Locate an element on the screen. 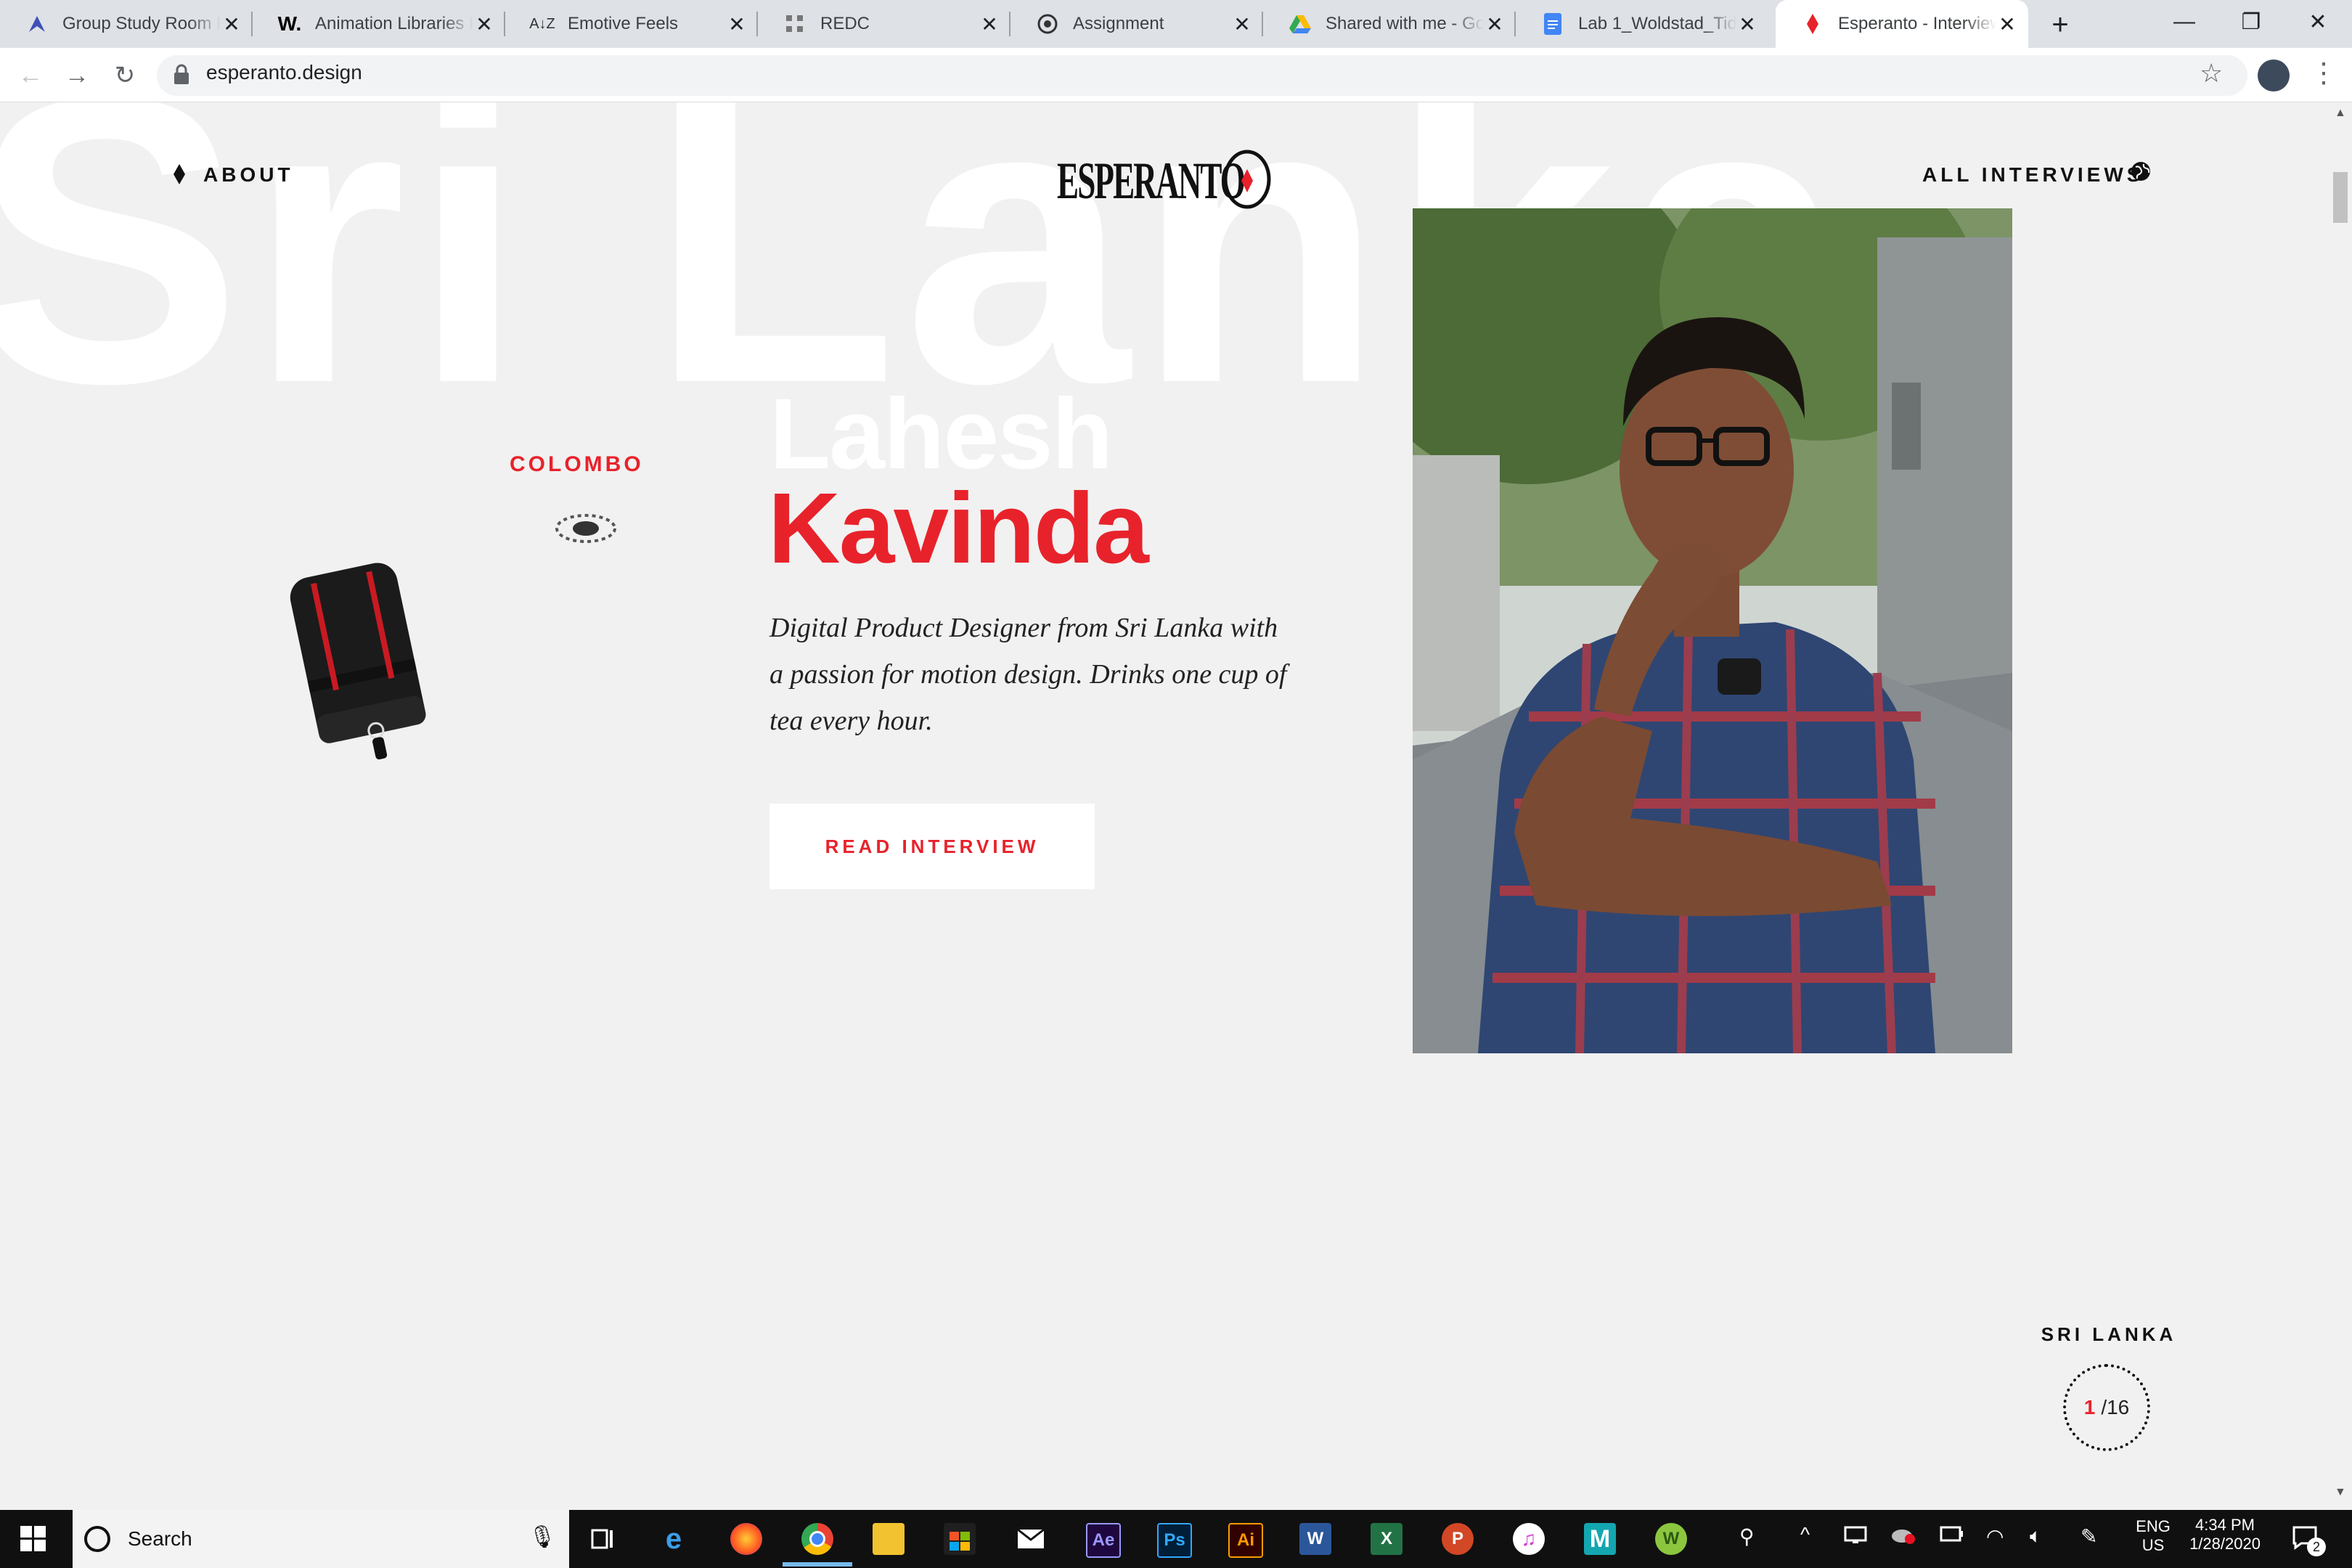 This screenshot has width=2352, height=1568. tab-lab-1: Lab 1_Woldstad_Tidw ✕ is located at coordinates (1642, 24).